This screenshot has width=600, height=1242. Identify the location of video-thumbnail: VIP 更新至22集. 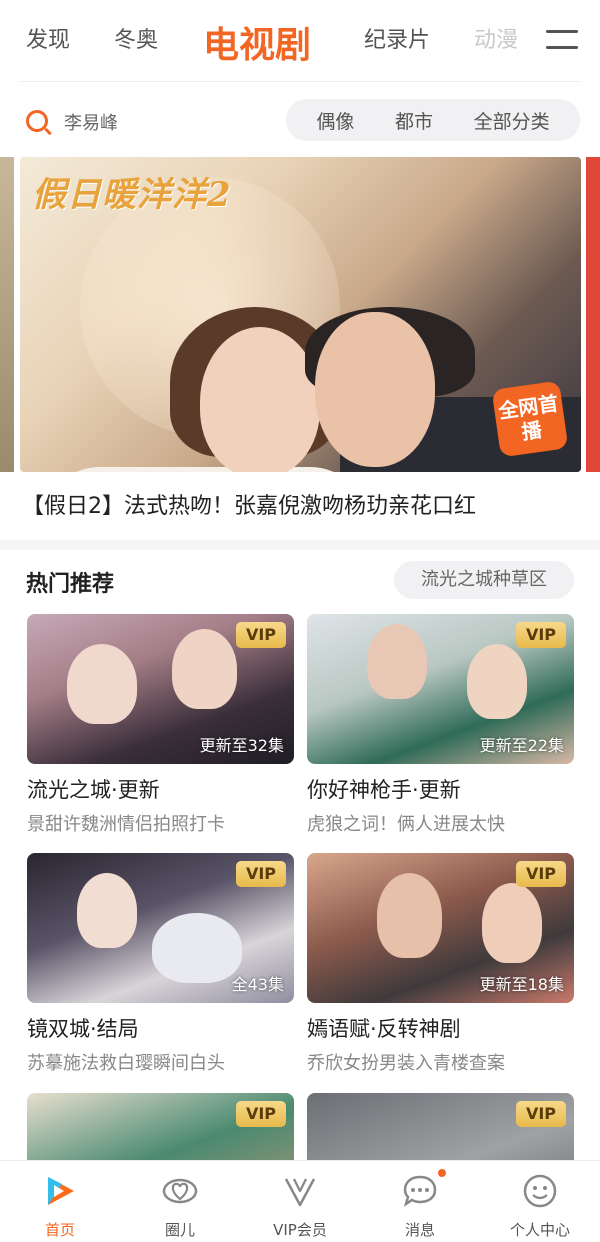
(440, 689).